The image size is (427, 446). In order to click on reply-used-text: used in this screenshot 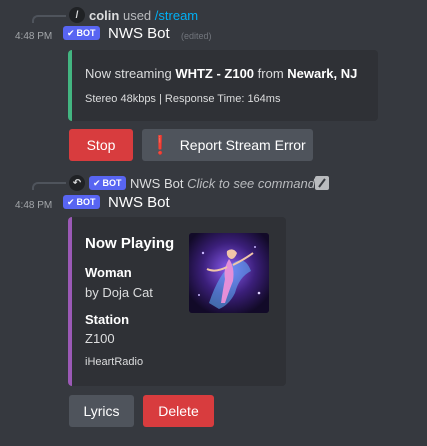, I will do `click(137, 15)`.